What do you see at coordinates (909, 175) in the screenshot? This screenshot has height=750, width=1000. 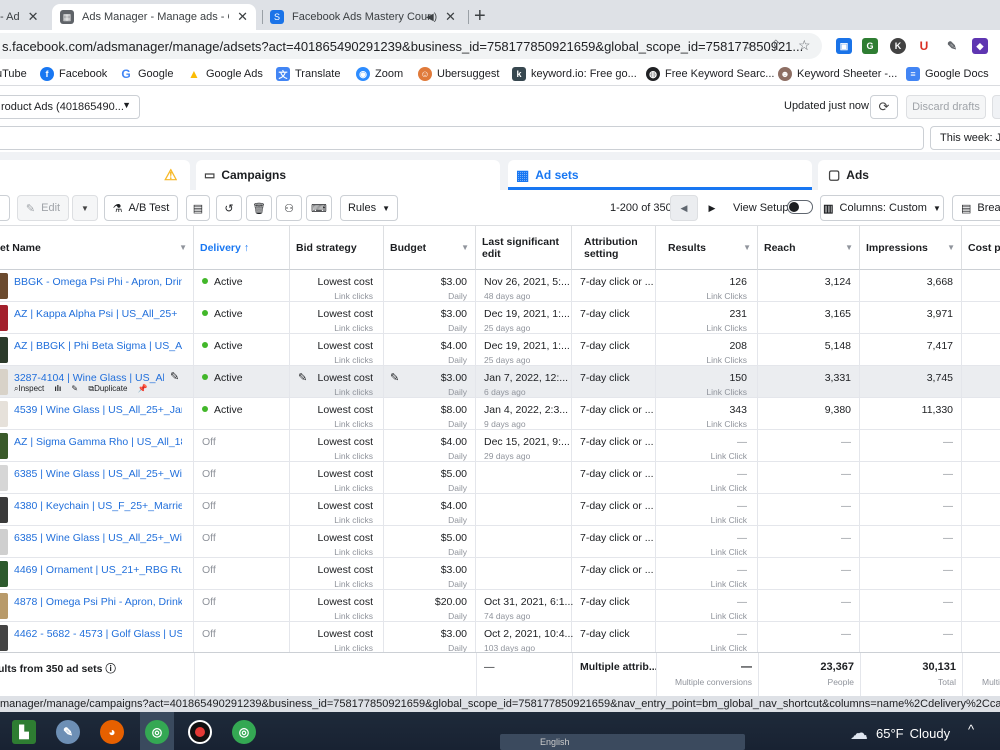 I see `tab-ads: ▢ Ads` at bounding box center [909, 175].